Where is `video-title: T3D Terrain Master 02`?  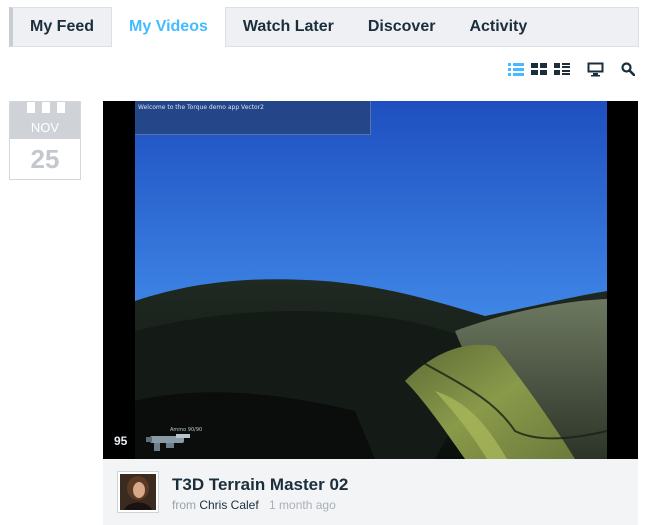 video-title: T3D Terrain Master 02 is located at coordinates (260, 485).